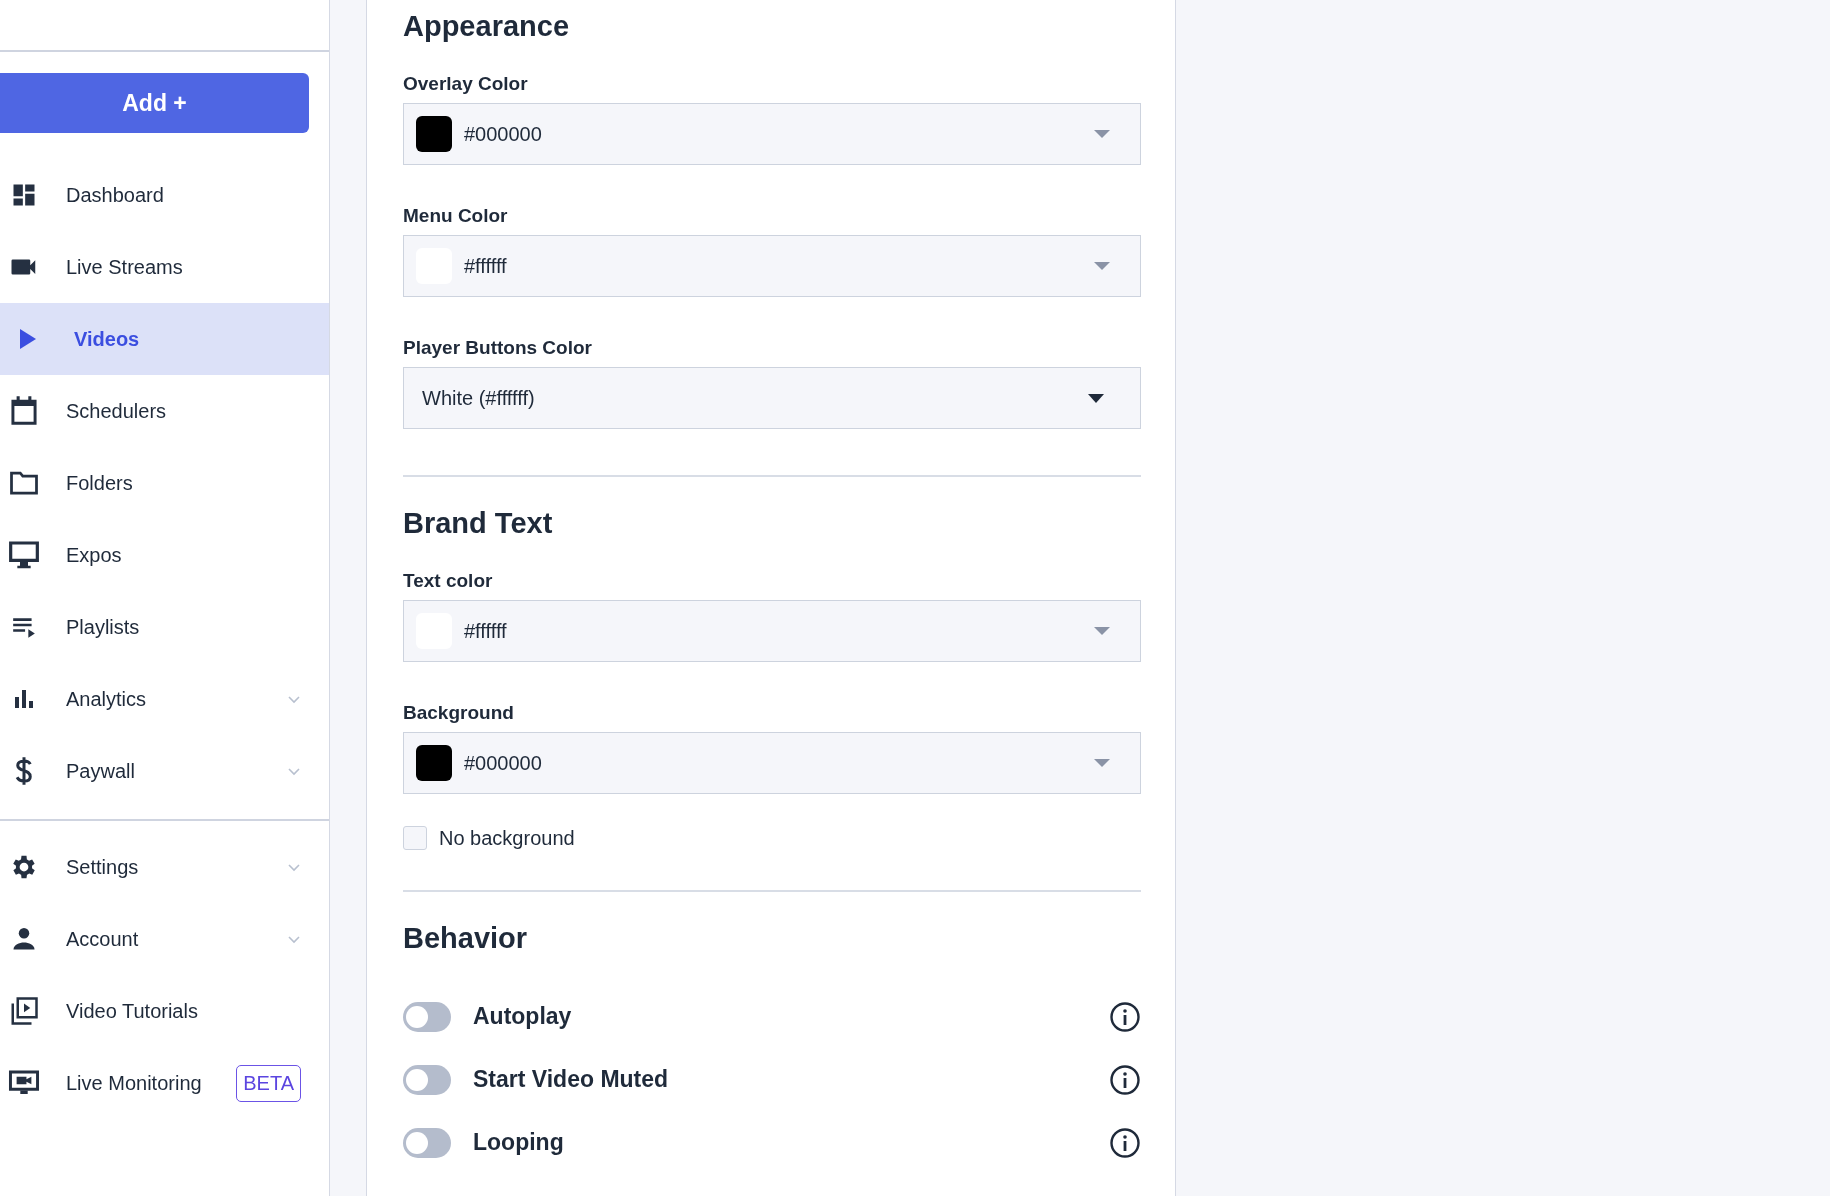 The image size is (1830, 1196). What do you see at coordinates (518, 1142) in the screenshot?
I see `toggle-label: Looping` at bounding box center [518, 1142].